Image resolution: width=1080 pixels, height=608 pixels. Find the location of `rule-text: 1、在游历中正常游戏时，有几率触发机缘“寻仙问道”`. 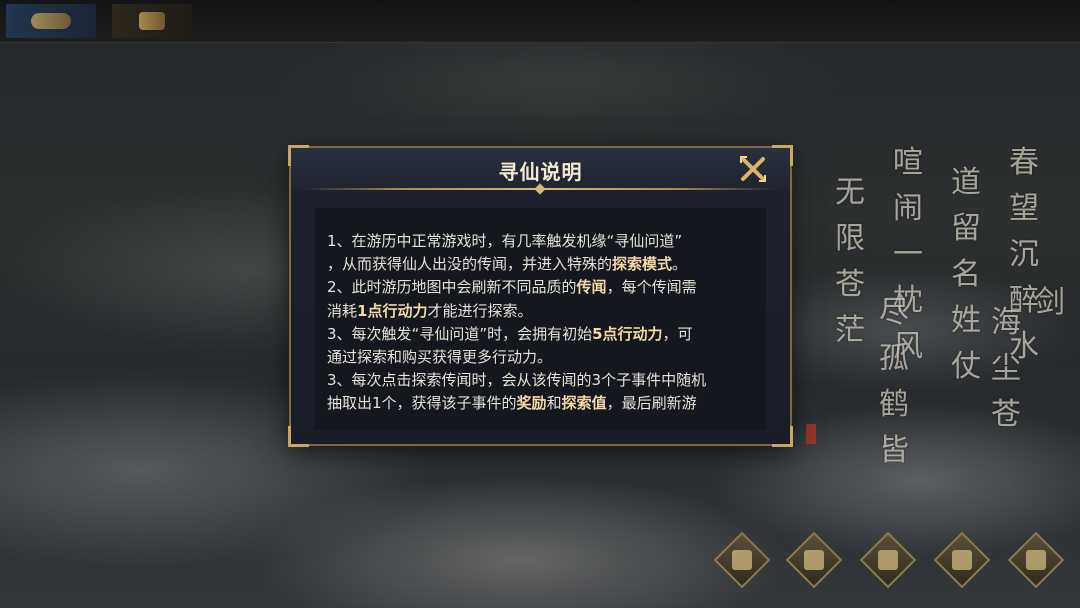

rule-text: 1、在游历中正常游戏时，有几率触发机缘“寻仙问道” is located at coordinates (505, 241).